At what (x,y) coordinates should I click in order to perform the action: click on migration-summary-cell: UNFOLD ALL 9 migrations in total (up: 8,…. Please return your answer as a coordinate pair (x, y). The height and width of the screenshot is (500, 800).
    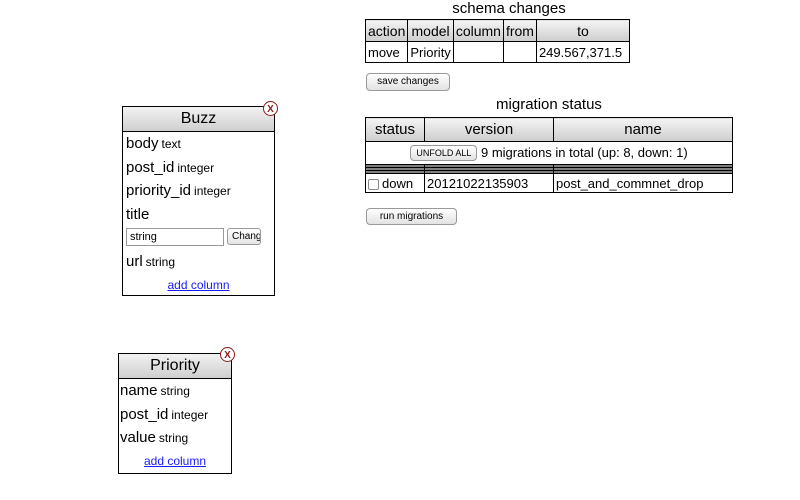
    Looking at the image, I should click on (549, 153).